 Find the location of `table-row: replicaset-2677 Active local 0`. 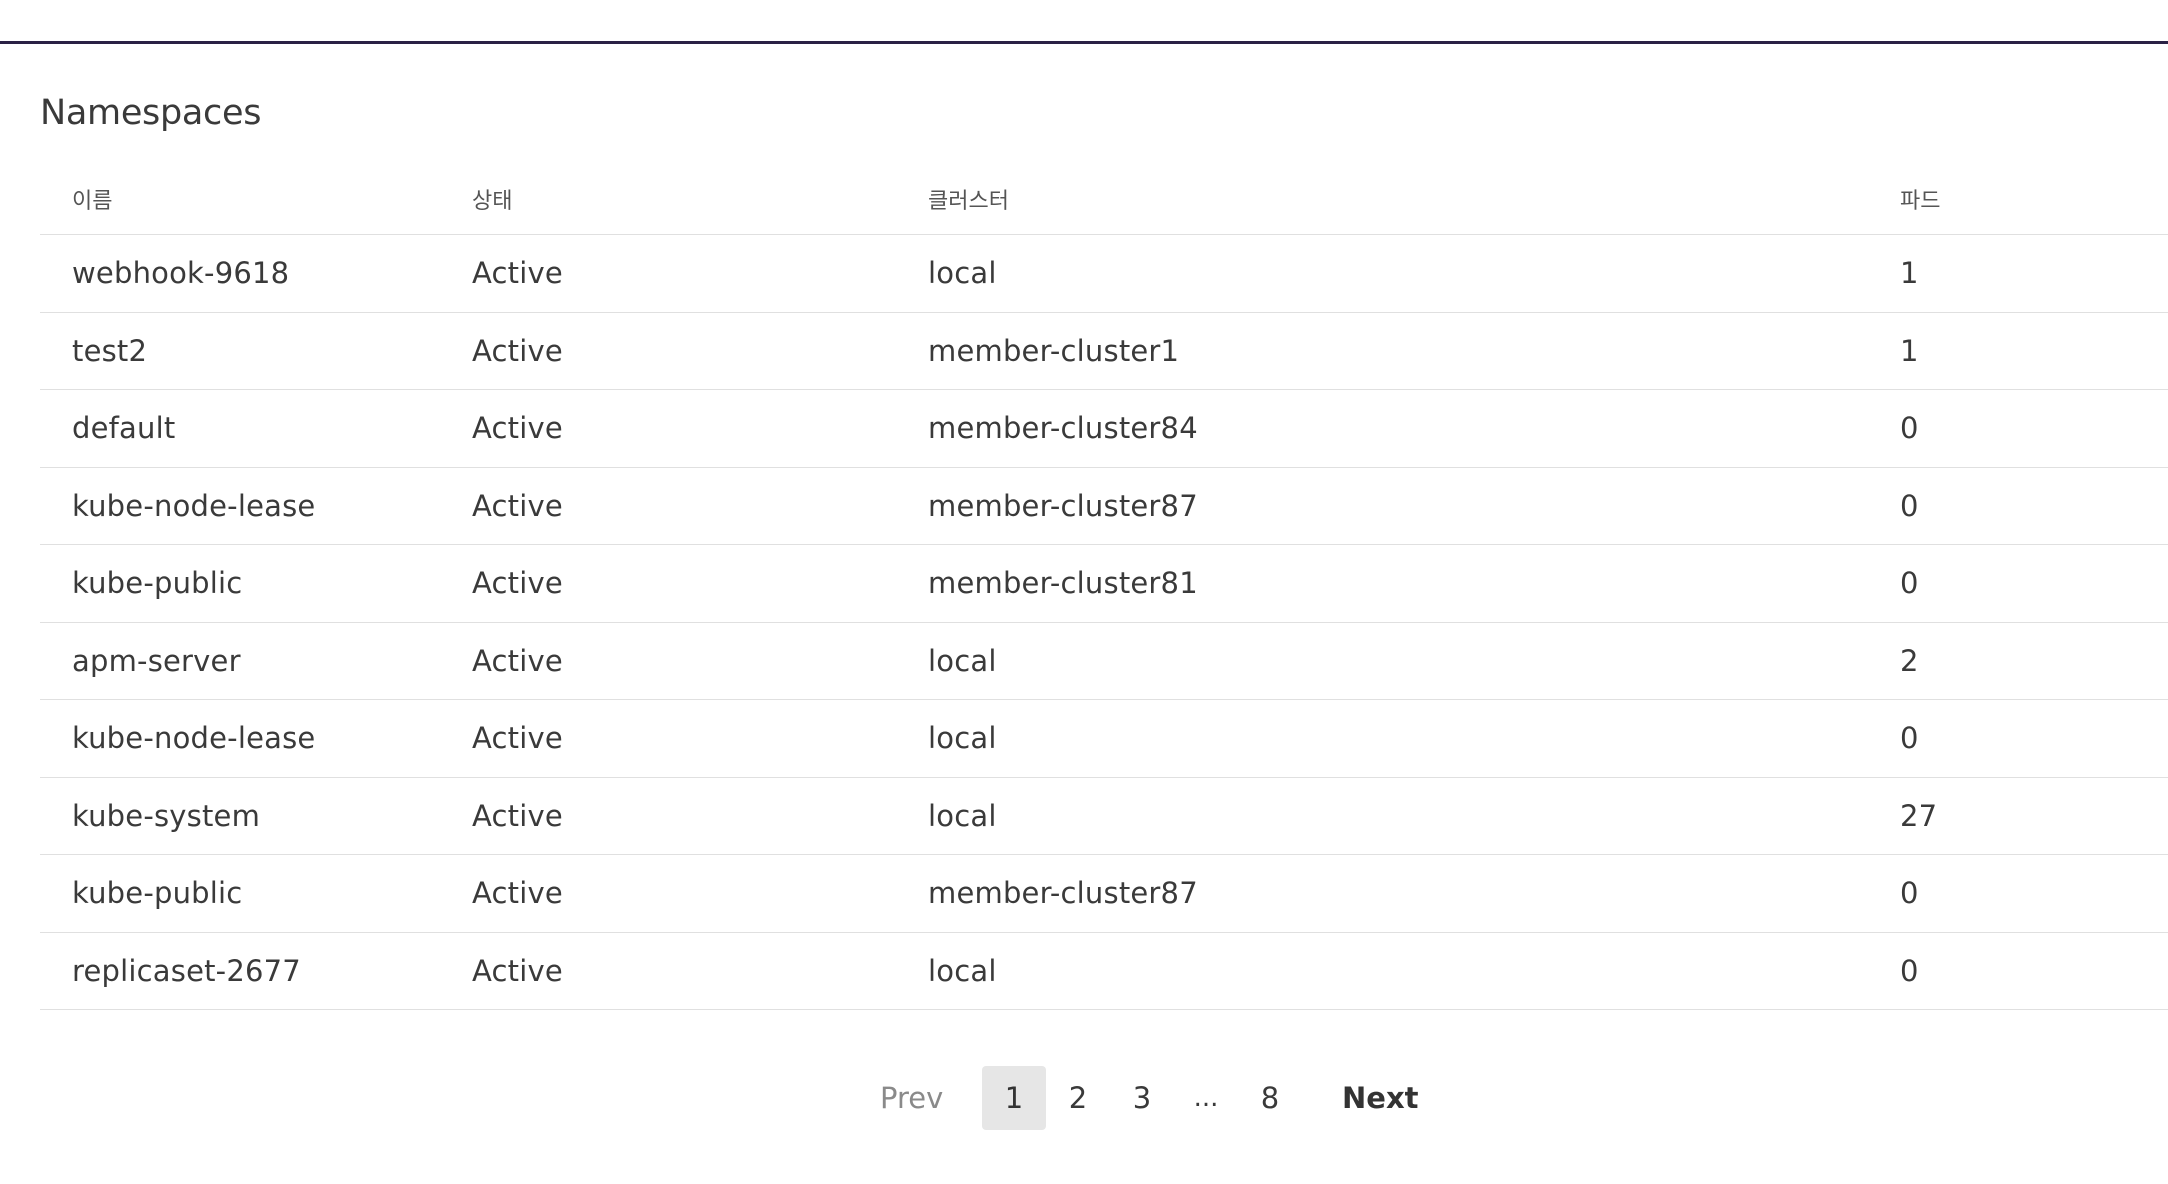

table-row: replicaset-2677 Active local 0 is located at coordinates (1104, 971).